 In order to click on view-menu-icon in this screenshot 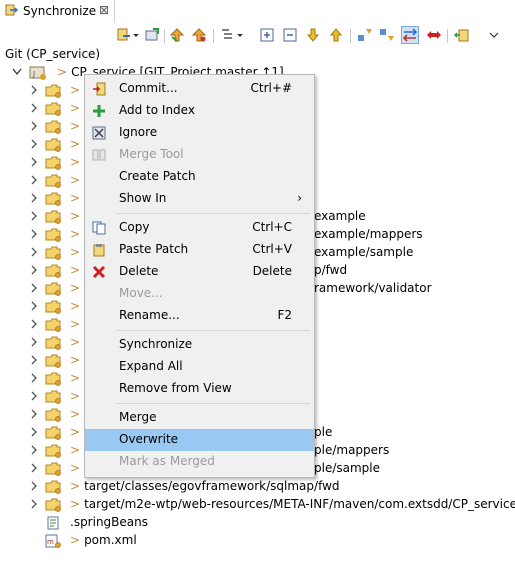, I will do `click(494, 35)`.